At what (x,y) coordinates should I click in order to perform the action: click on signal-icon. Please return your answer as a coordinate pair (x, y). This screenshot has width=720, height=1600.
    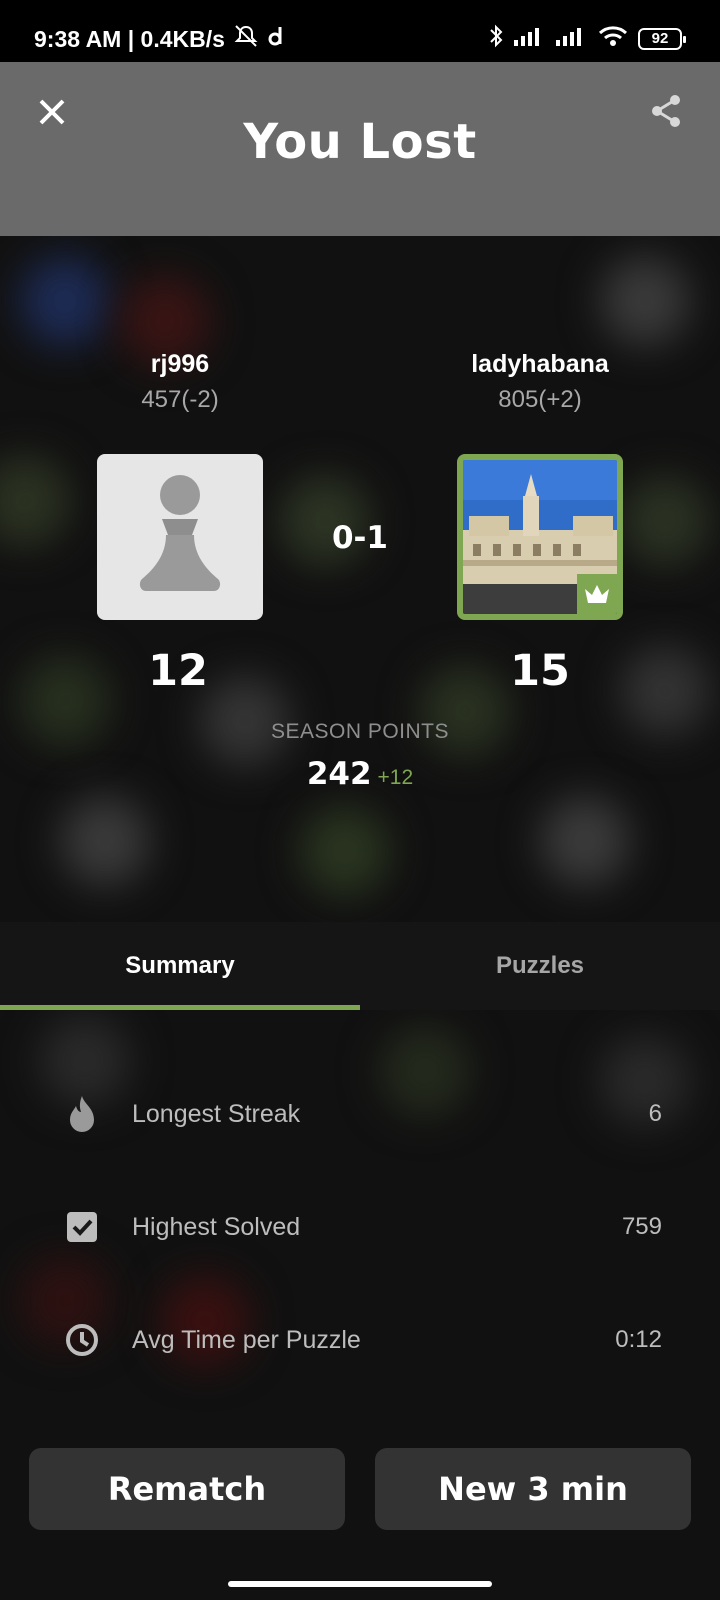
    Looking at the image, I should click on (530, 38).